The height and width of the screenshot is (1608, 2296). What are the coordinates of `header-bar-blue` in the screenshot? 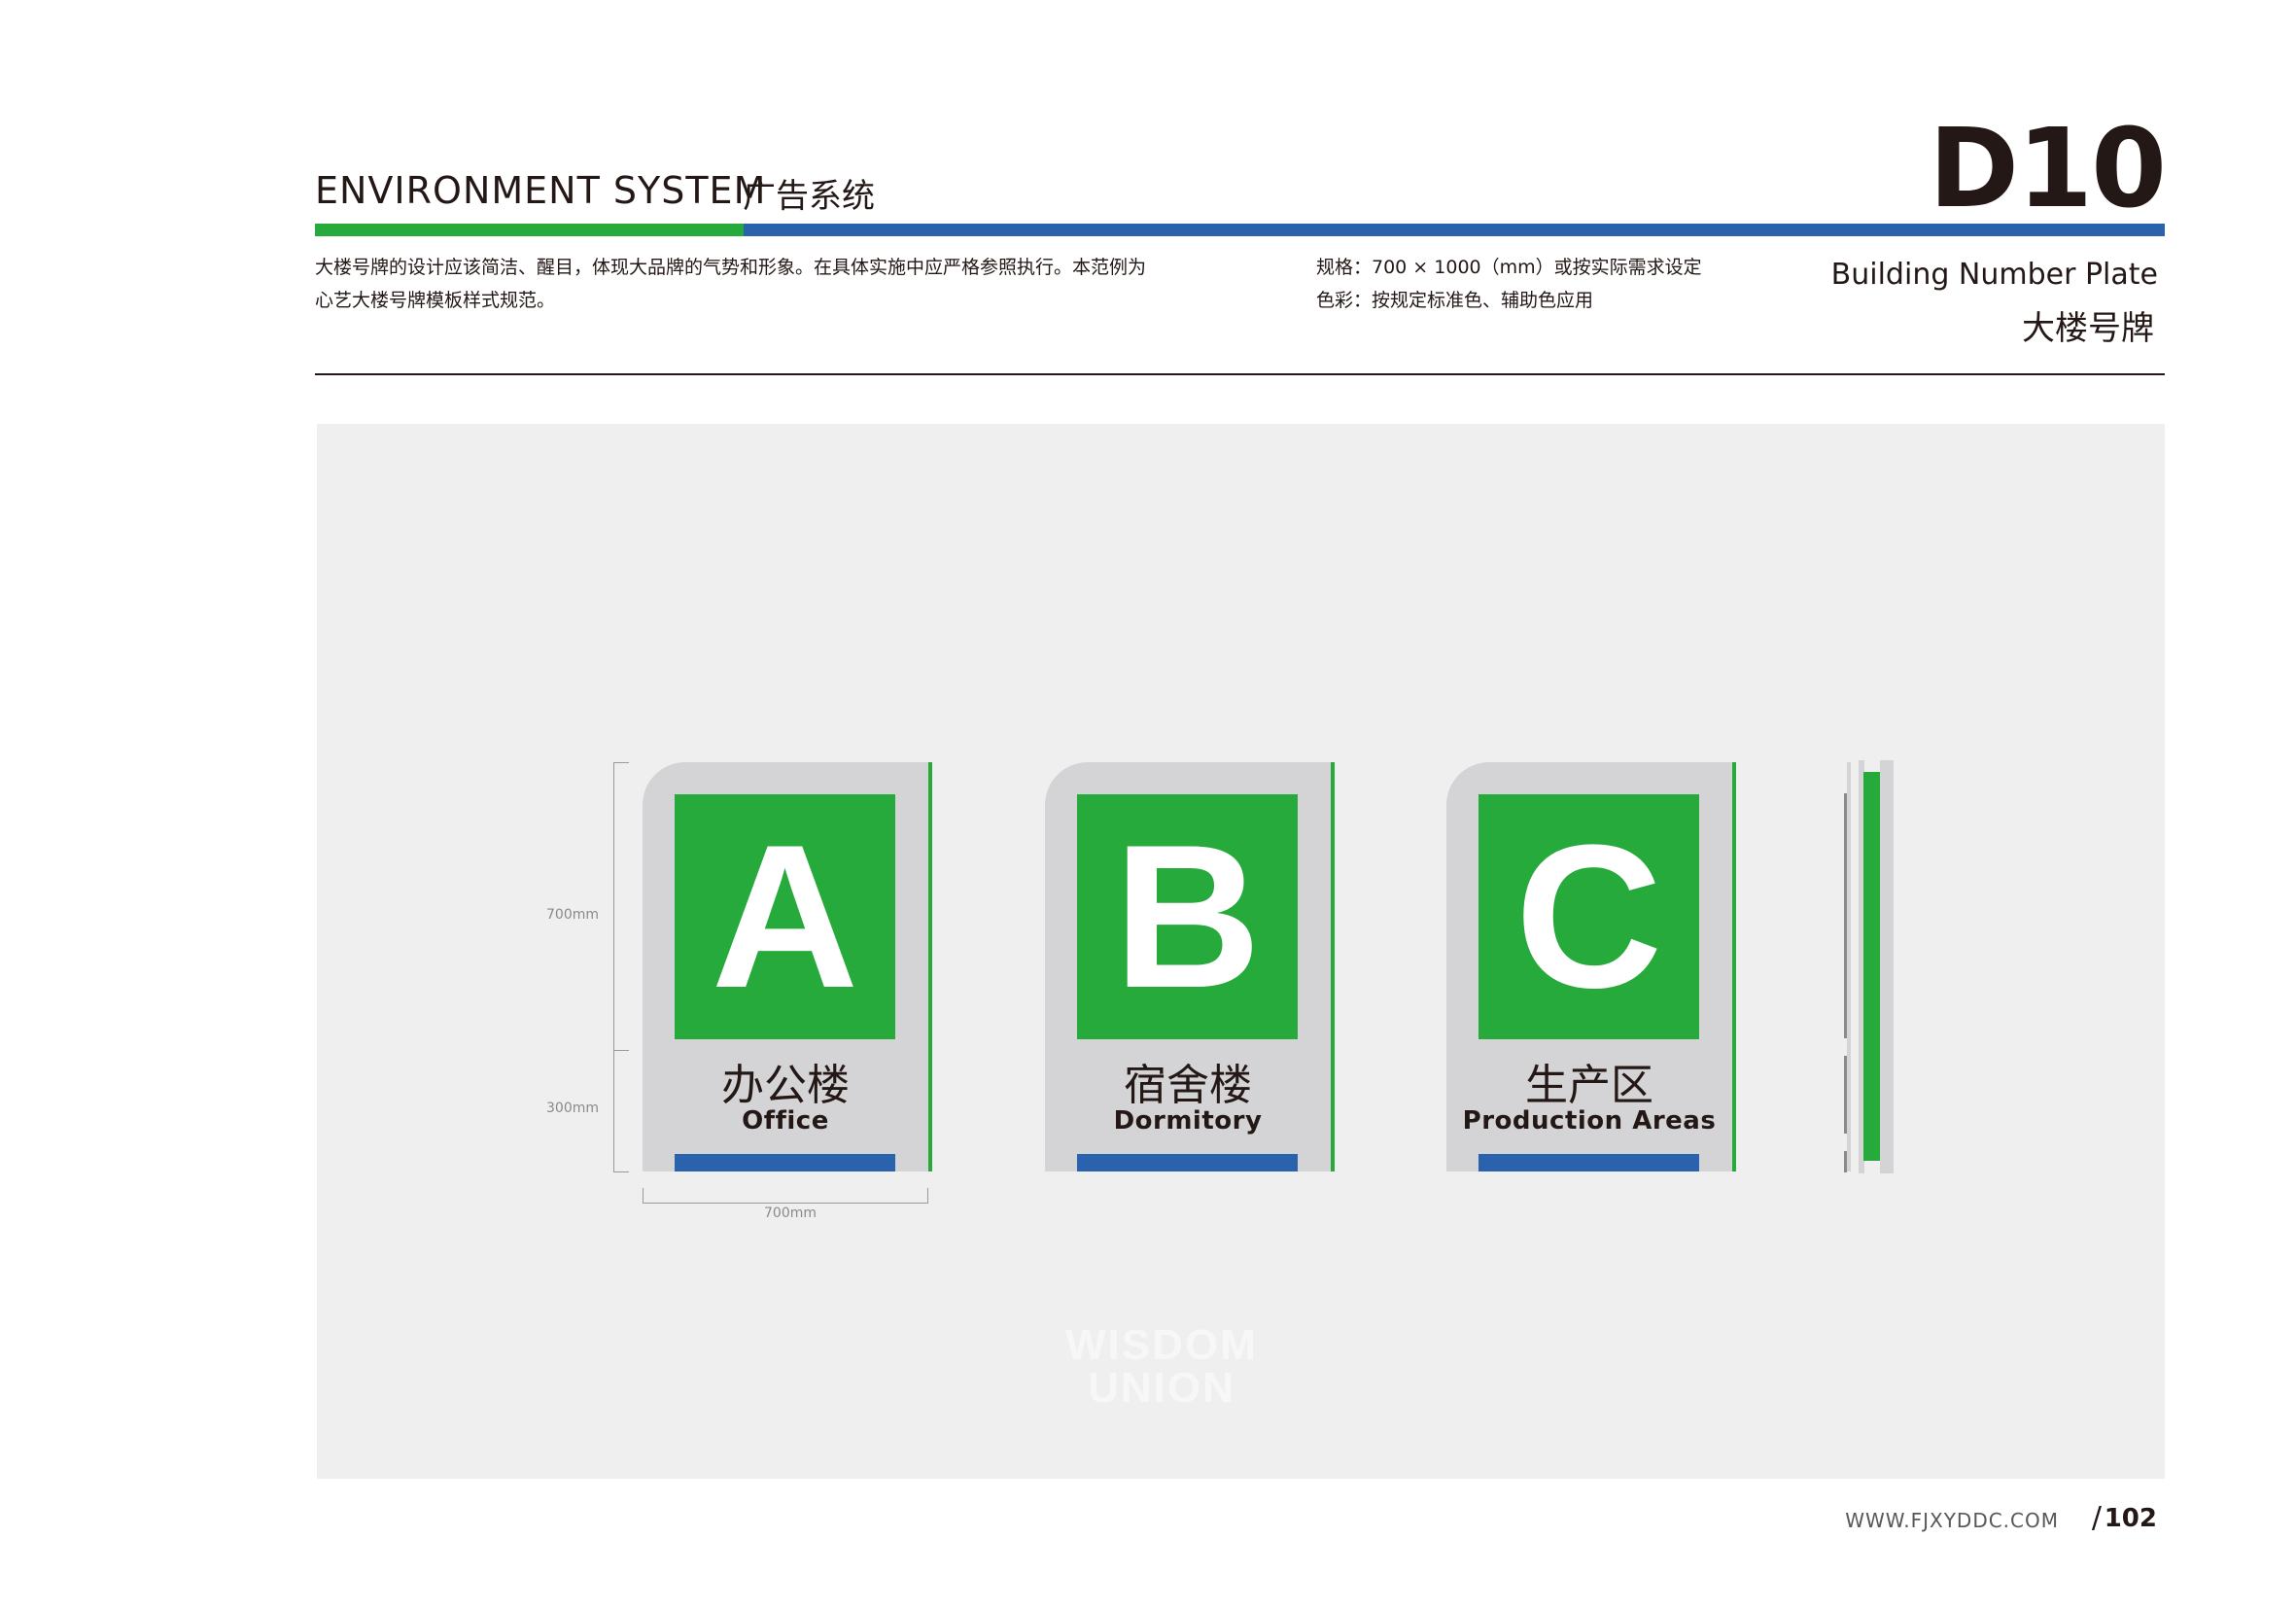 It's located at (1454, 230).